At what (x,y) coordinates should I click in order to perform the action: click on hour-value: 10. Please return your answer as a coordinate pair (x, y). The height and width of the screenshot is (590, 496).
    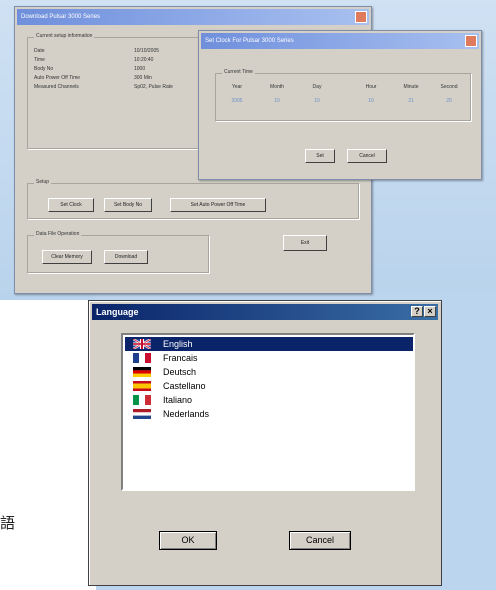
    Looking at the image, I should click on (371, 101).